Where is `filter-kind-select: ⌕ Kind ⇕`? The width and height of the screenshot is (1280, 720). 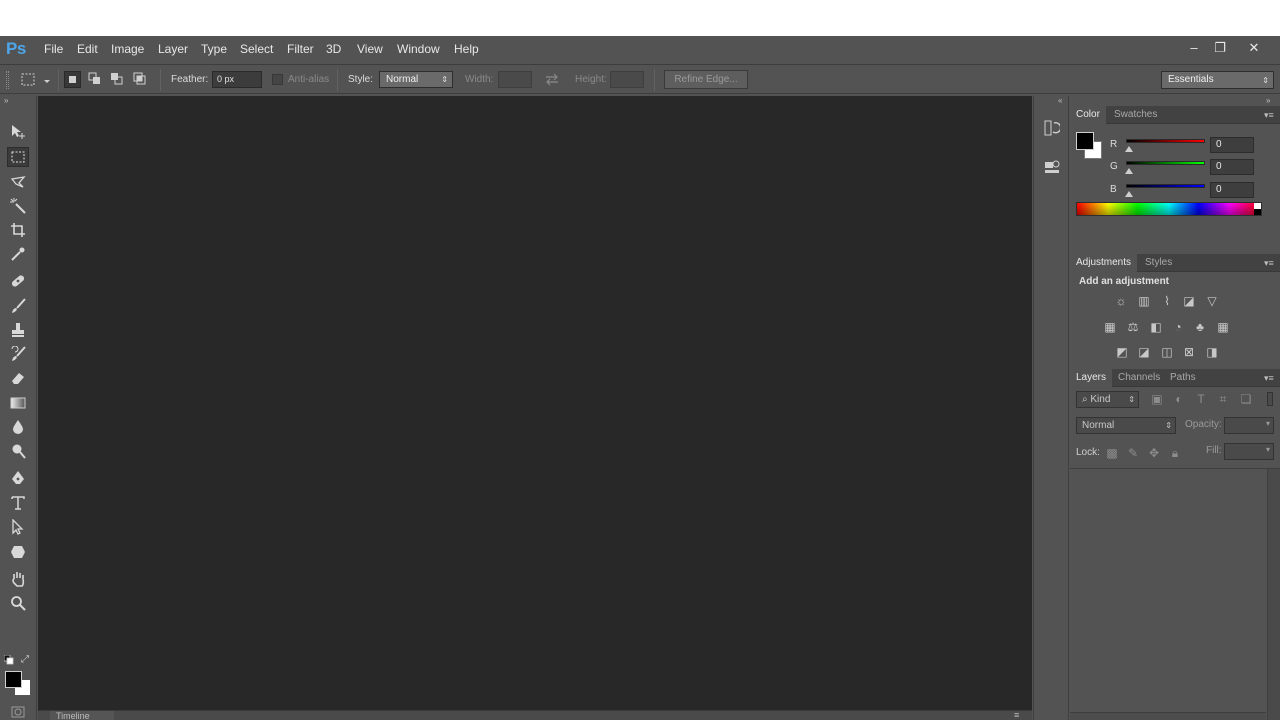 filter-kind-select: ⌕ Kind ⇕ is located at coordinates (1107, 399).